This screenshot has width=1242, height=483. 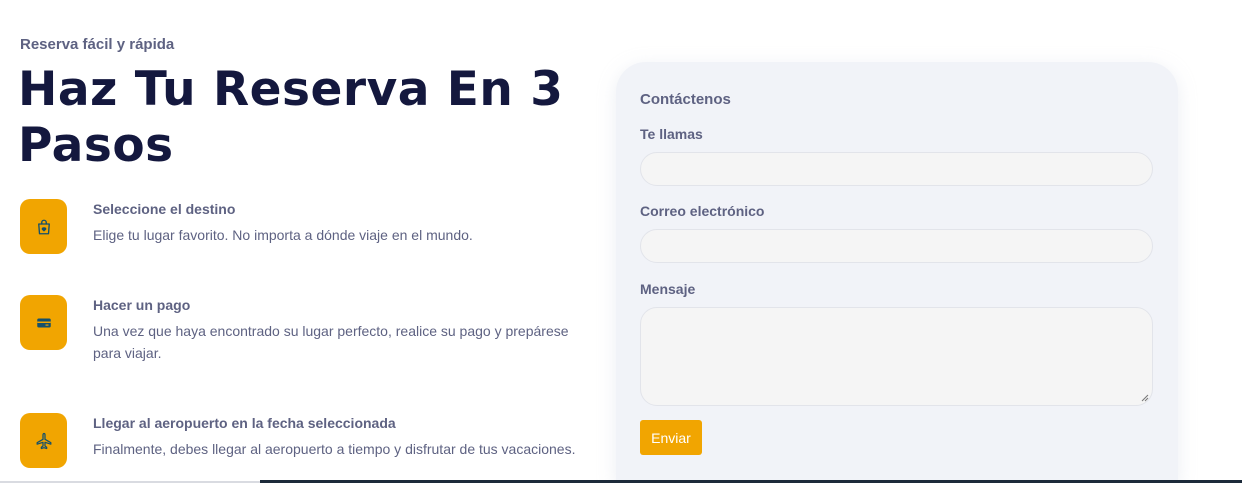 I want to click on submit-button: Enviar, so click(x=671, y=437).